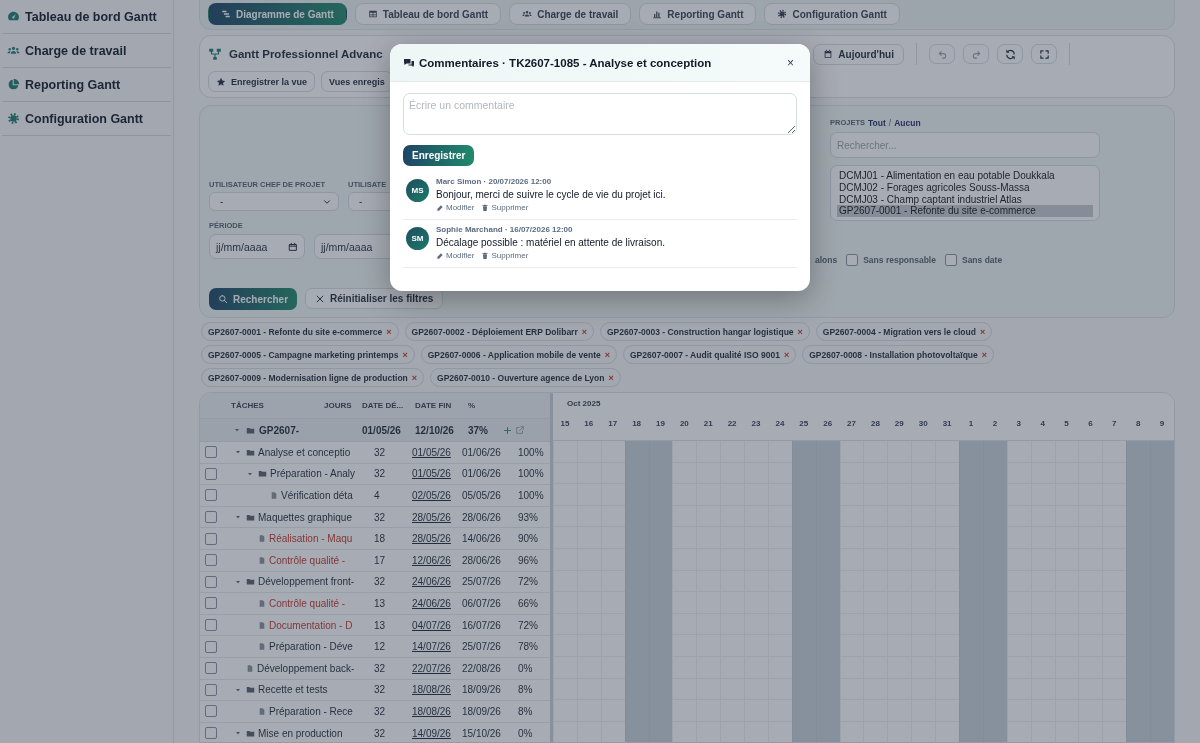  I want to click on day-label: 28, so click(875, 423).